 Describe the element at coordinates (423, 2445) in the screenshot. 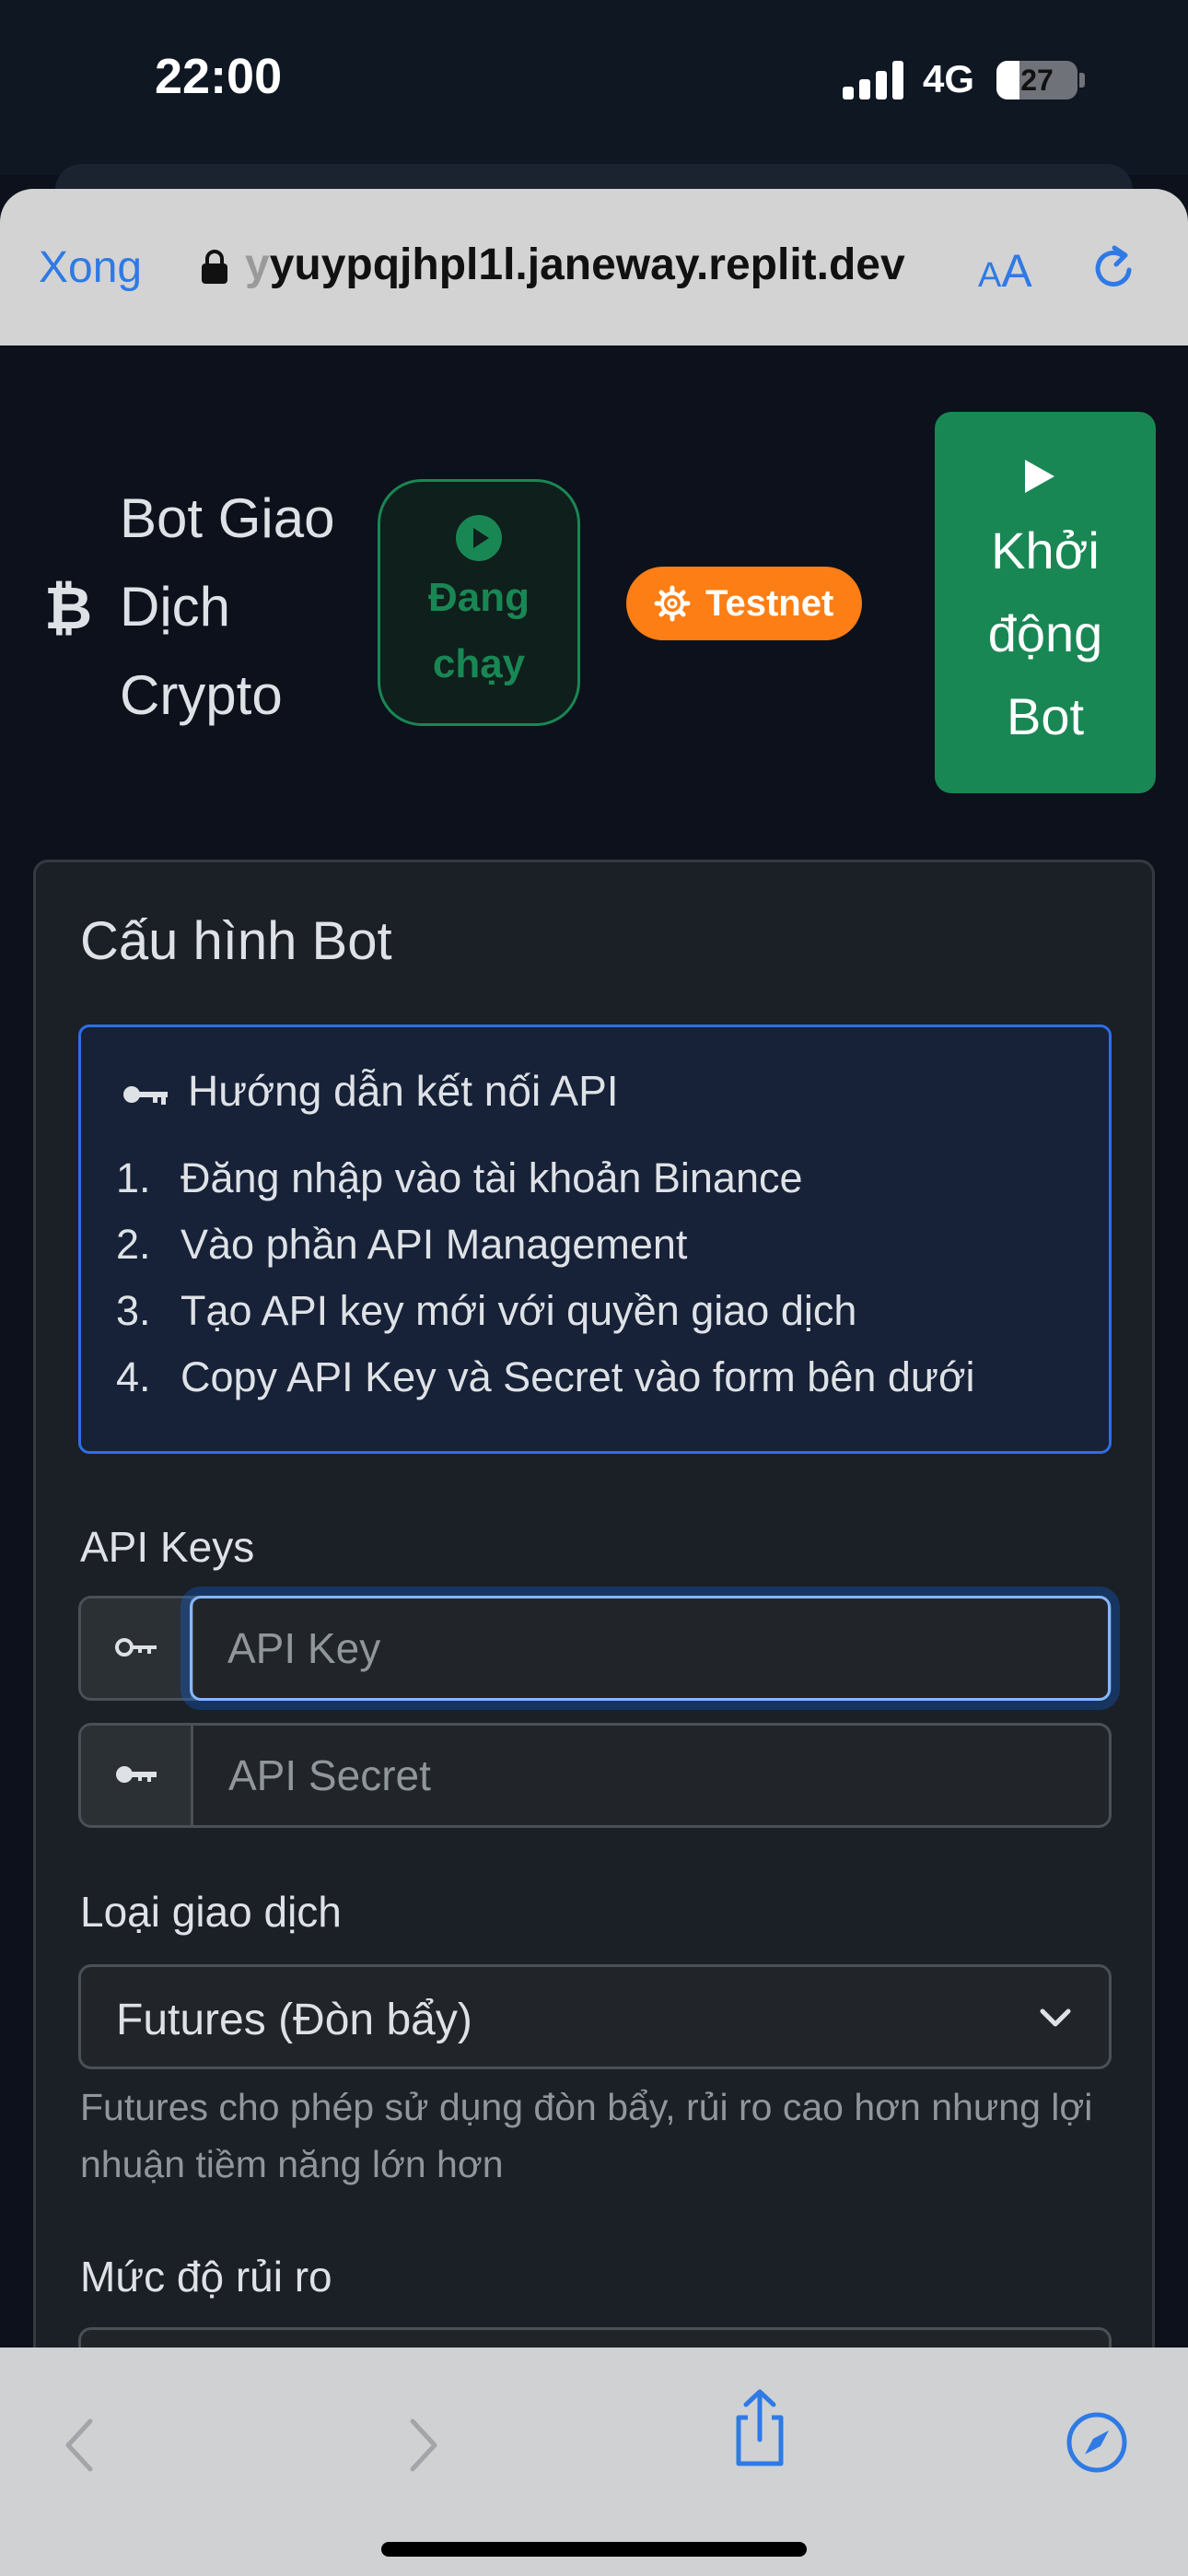

I see `forward-icon` at that location.